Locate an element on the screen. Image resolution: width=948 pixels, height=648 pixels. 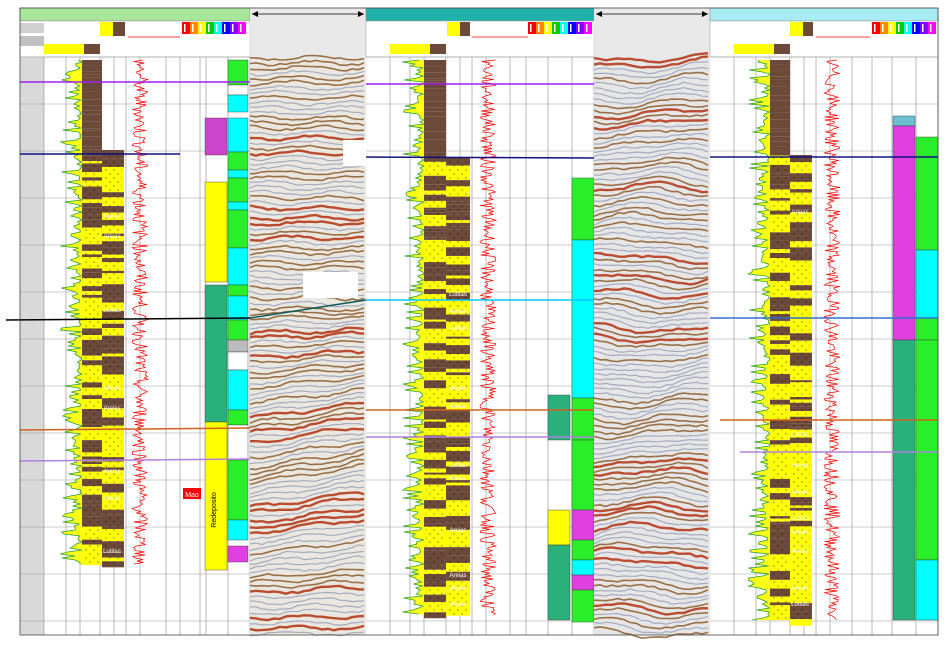
well-1-gr-curve is located at coordinates (71, 312).